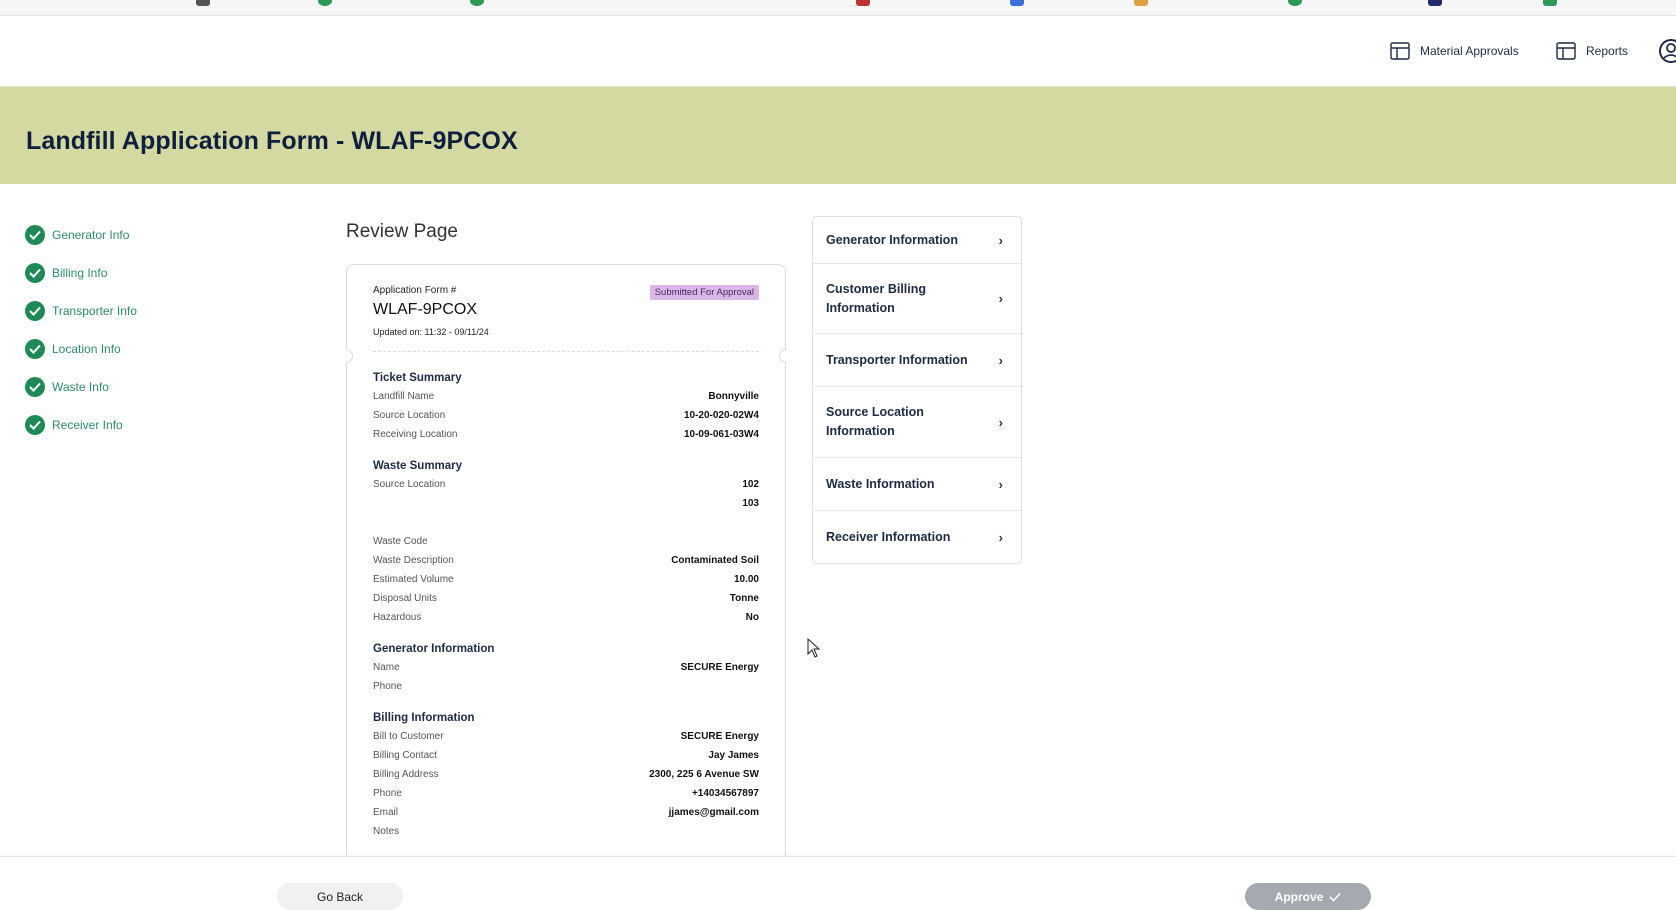  What do you see at coordinates (140, 349) in the screenshot?
I see `step-location-info: Location Info` at bounding box center [140, 349].